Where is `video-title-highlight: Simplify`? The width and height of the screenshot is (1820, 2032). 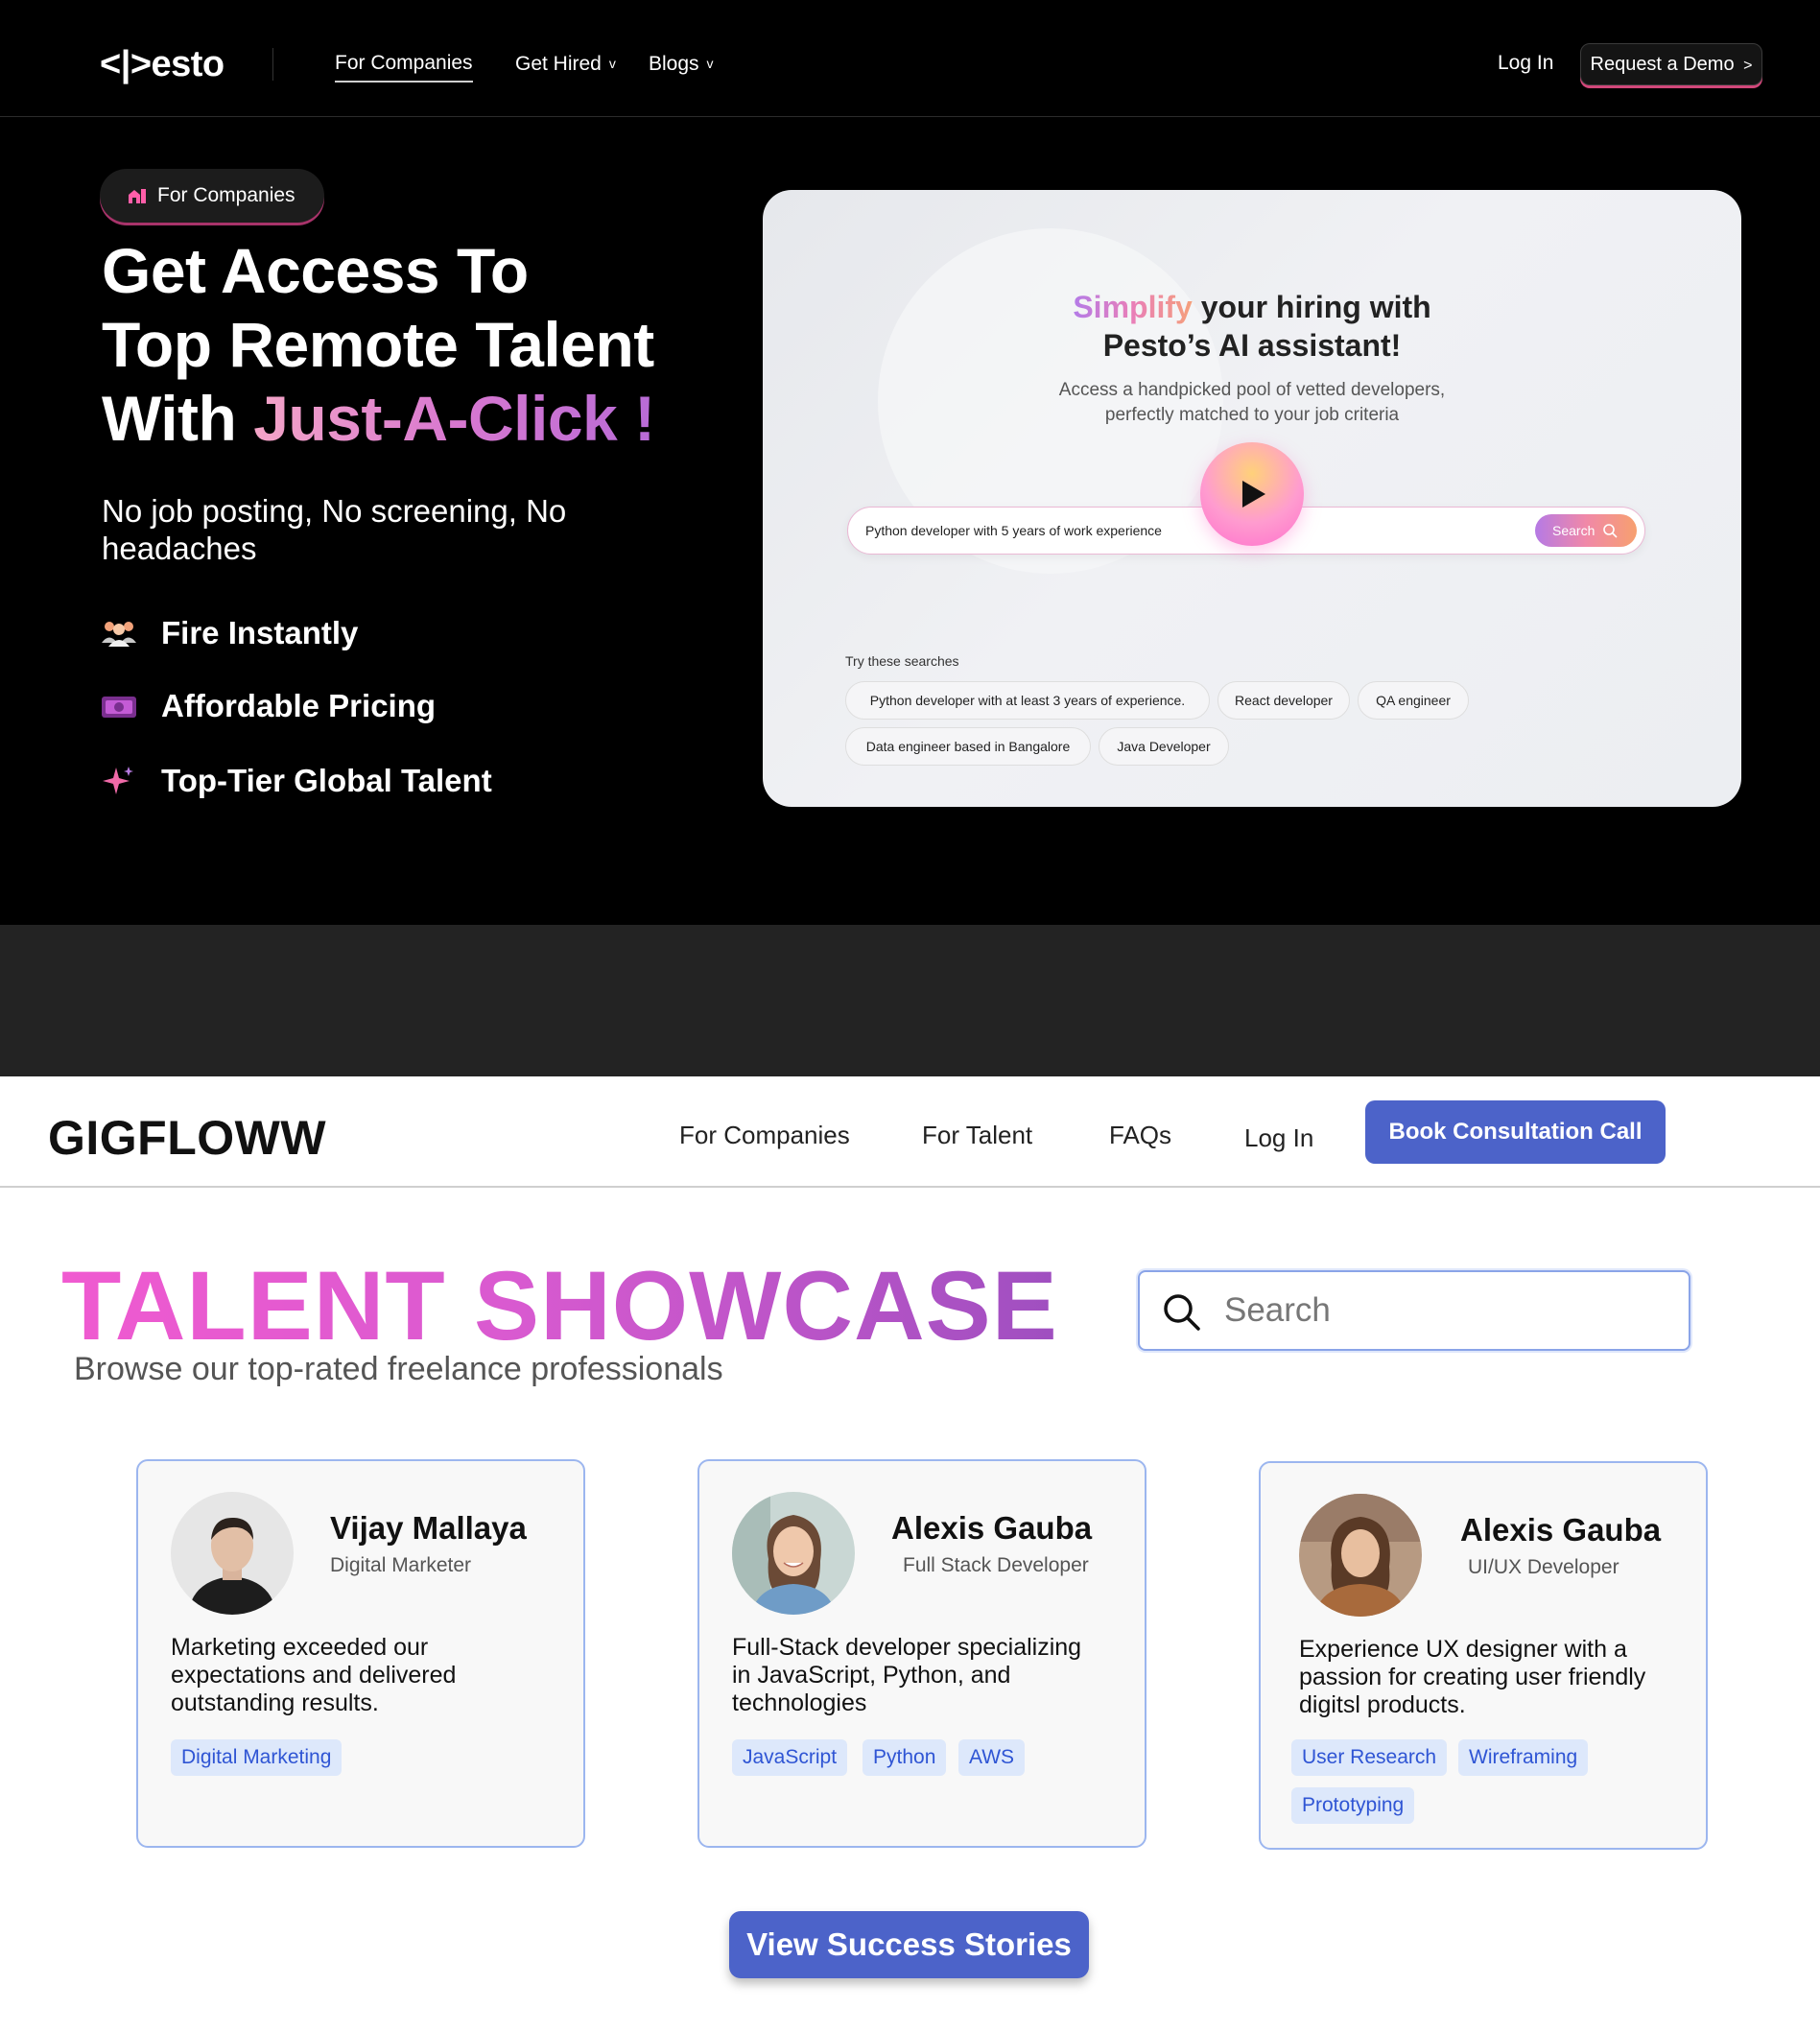 video-title-highlight: Simplify is located at coordinates (1133, 307).